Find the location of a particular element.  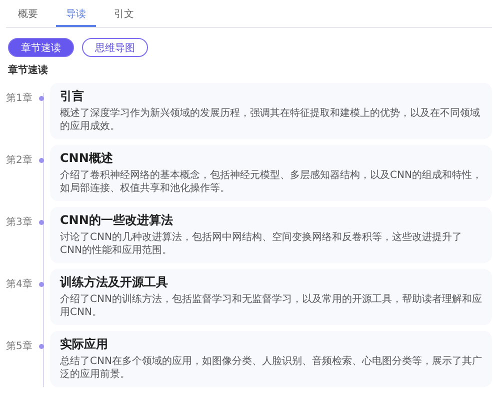

chapter-number: 第3章 is located at coordinates (20, 222).